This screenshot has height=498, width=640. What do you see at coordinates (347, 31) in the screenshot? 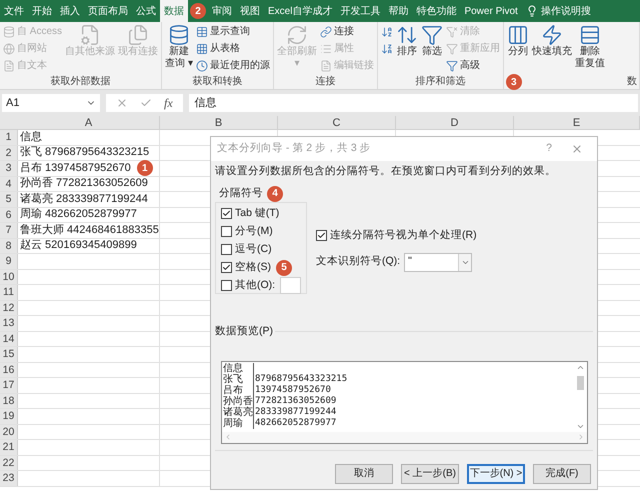
I see `ribbon-button: 连接` at bounding box center [347, 31].